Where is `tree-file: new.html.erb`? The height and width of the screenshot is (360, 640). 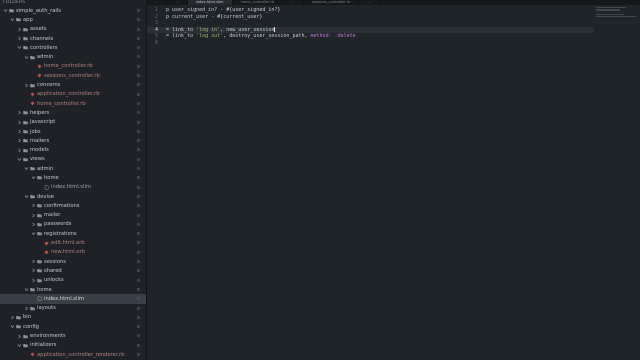 tree-file: new.html.erb is located at coordinates (73, 252).